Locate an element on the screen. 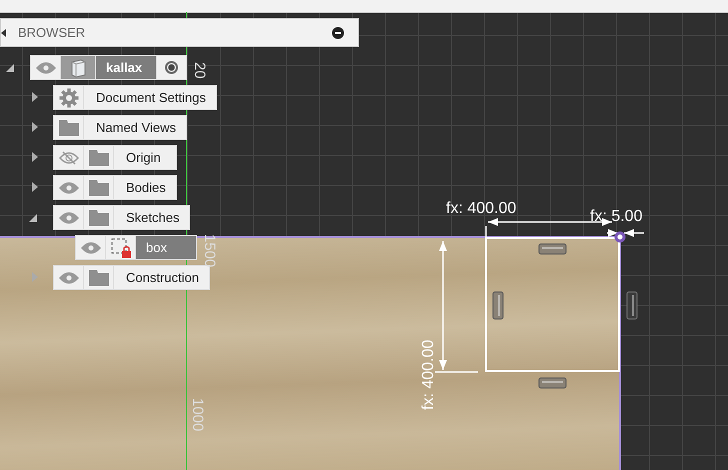 The height and width of the screenshot is (470, 728). tree-item: box is located at coordinates (136, 247).